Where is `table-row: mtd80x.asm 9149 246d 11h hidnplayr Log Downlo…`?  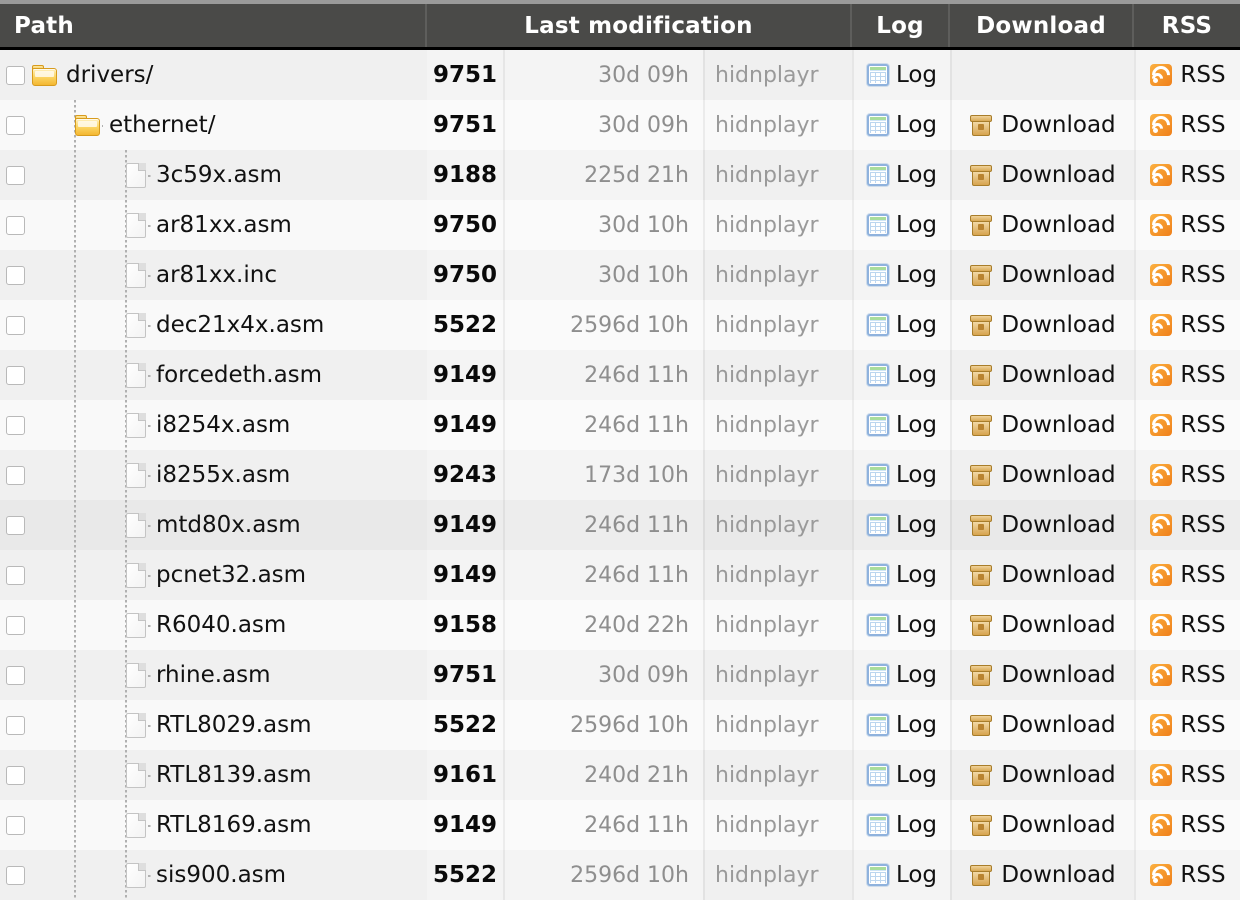
table-row: mtd80x.asm 9149 246d 11h hidnplayr Log Downlo… is located at coordinates (620, 525).